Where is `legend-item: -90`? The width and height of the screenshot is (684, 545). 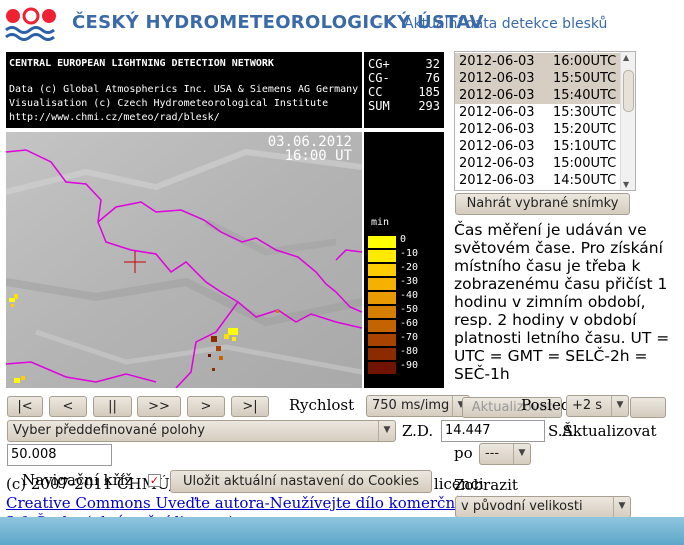 legend-item: -90 is located at coordinates (406, 367).